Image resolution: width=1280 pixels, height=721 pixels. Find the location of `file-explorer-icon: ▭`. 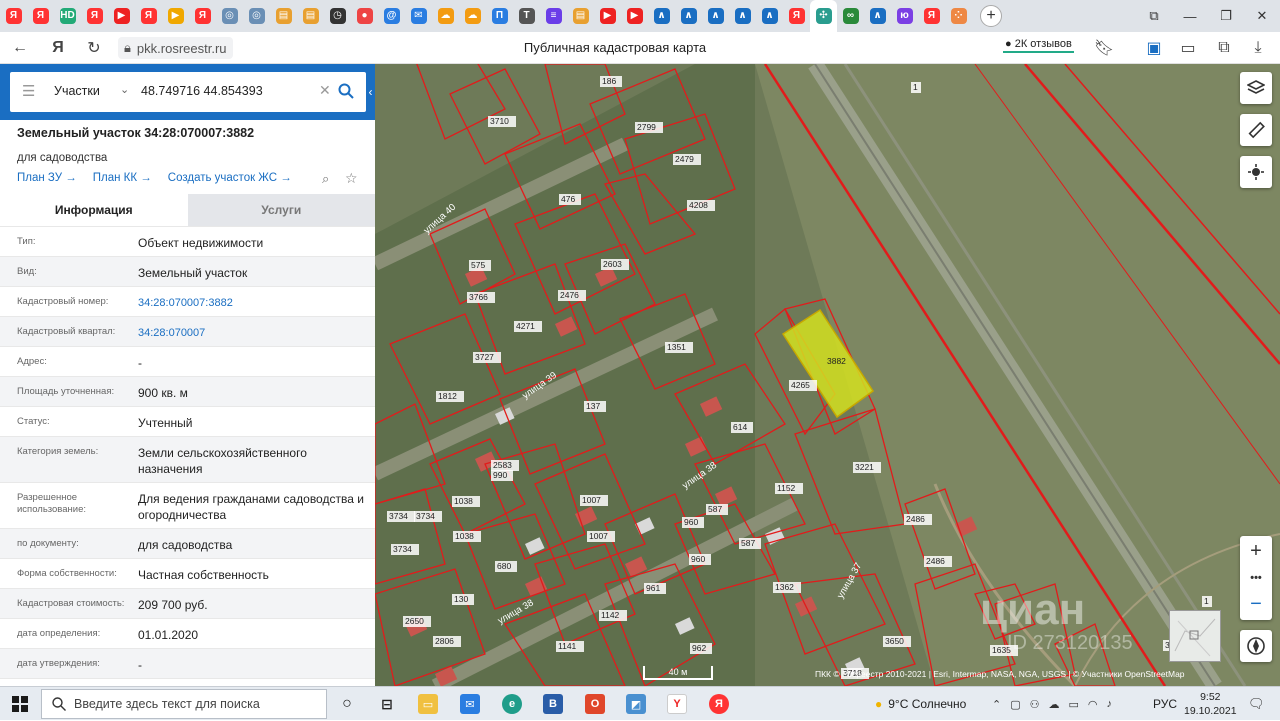

file-explorer-icon: ▭ is located at coordinates (428, 704).